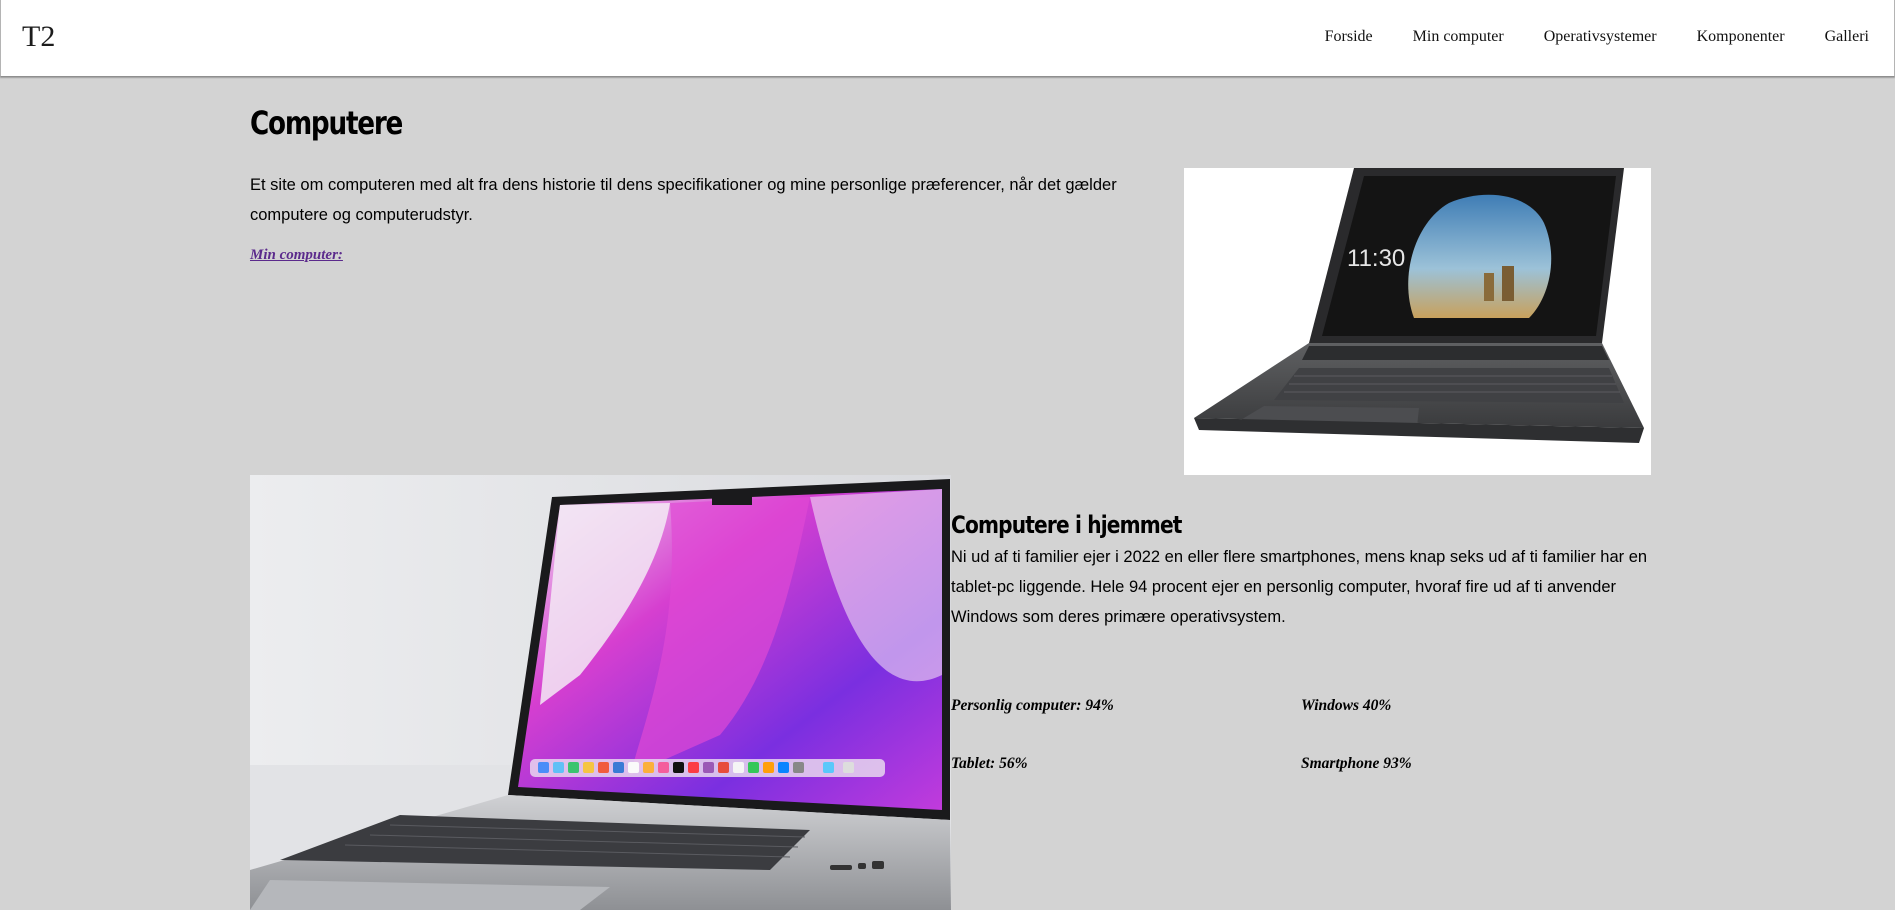 The height and width of the screenshot is (910, 1895). Describe the element at coordinates (1847, 37) in the screenshot. I see `nav-item-galleri: Galleri` at that location.